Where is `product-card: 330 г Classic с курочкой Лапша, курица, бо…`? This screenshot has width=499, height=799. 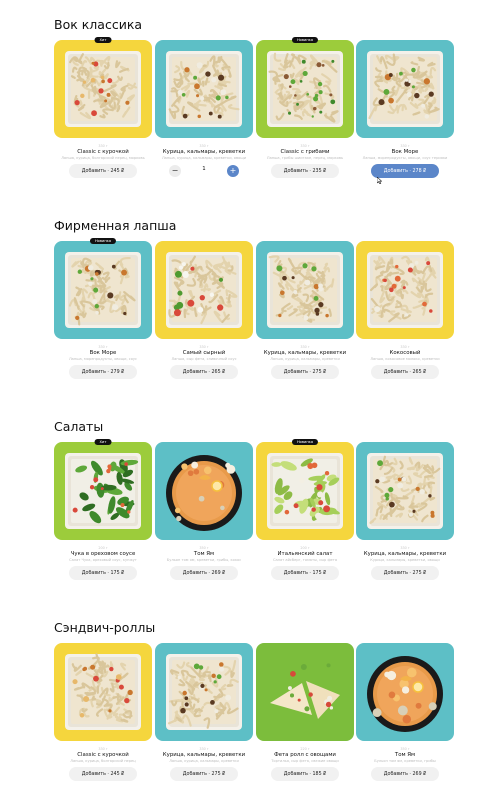
product-card: 330 г Classic с курочкой Лапша, курица, бо… is located at coordinates (103, 712).